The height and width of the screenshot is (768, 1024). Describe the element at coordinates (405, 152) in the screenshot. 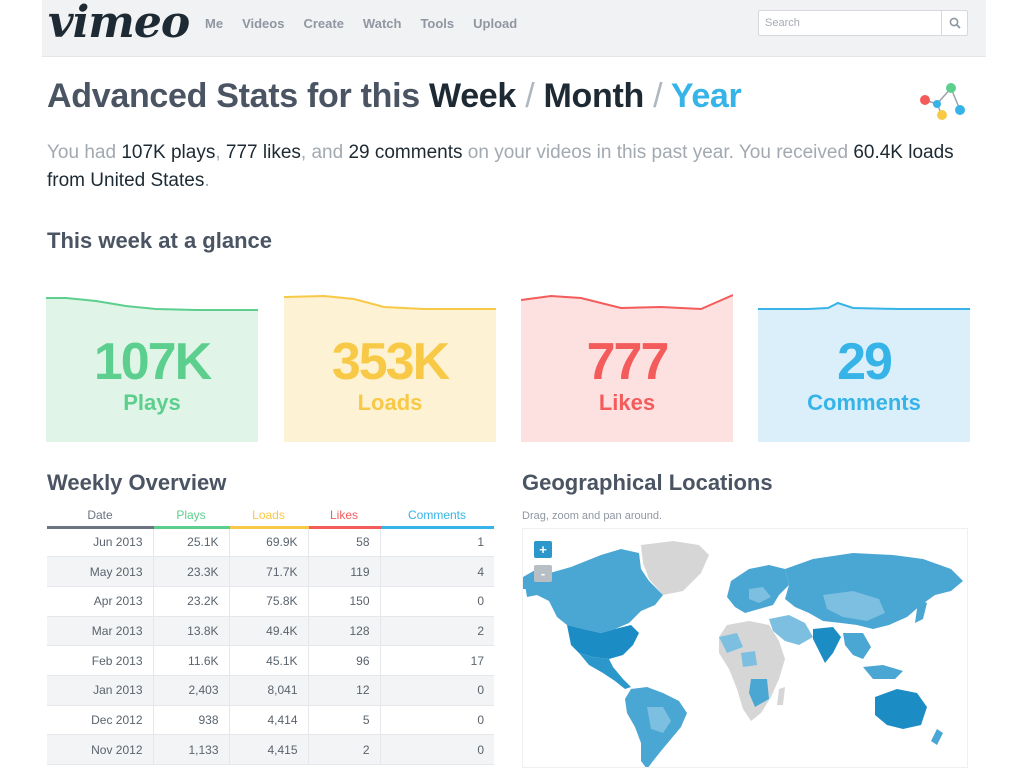

I see `summary-comments: 29 comments` at that location.